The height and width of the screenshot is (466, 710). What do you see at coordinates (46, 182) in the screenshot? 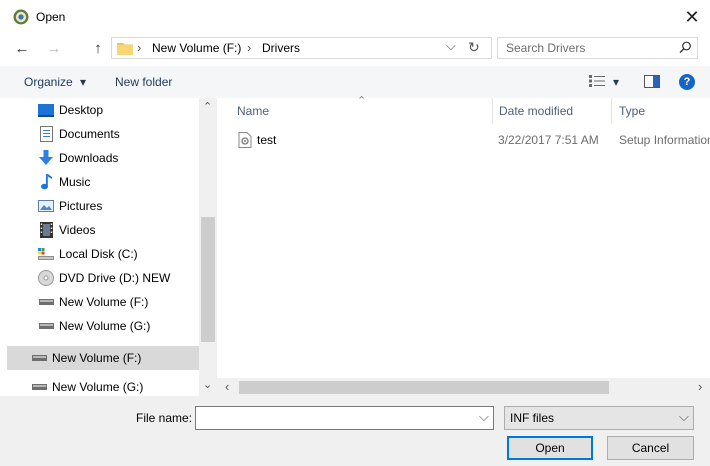
I see `music-icon` at bounding box center [46, 182].